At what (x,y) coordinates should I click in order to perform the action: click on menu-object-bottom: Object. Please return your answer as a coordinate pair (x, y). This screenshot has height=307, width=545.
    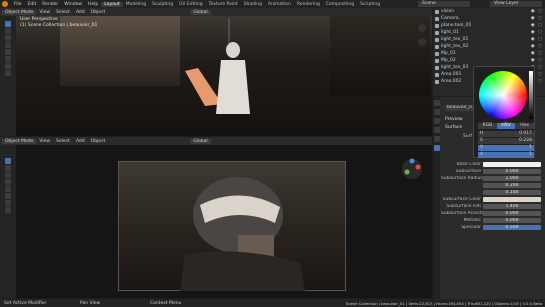
    Looking at the image, I should click on (98, 141).